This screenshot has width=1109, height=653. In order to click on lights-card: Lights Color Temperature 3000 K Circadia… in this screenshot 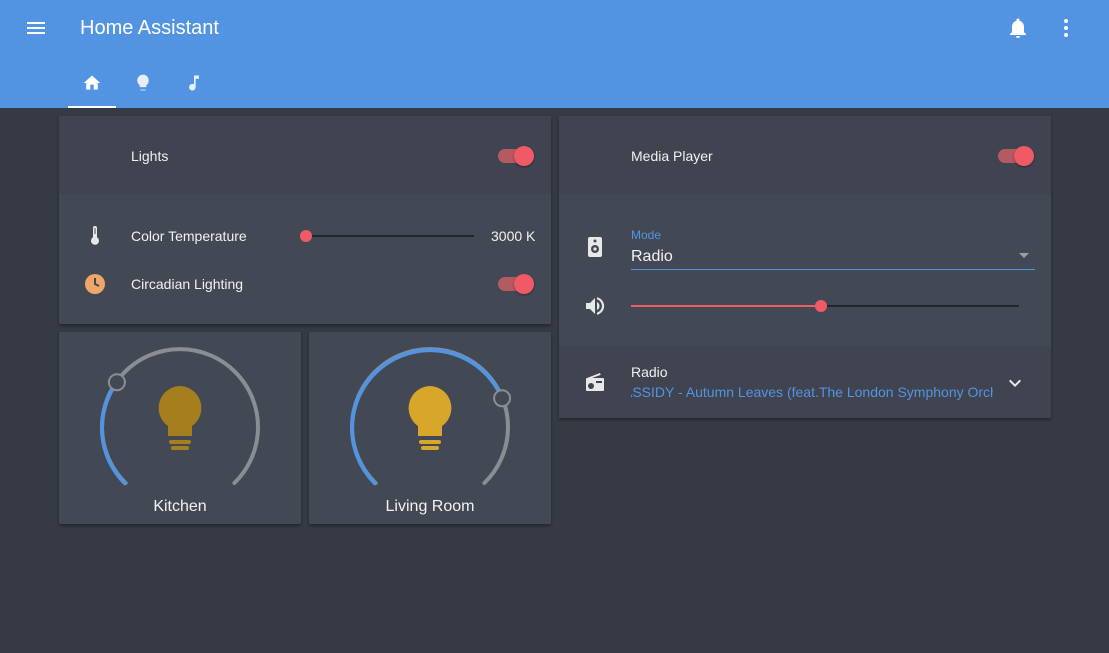, I will do `click(305, 220)`.